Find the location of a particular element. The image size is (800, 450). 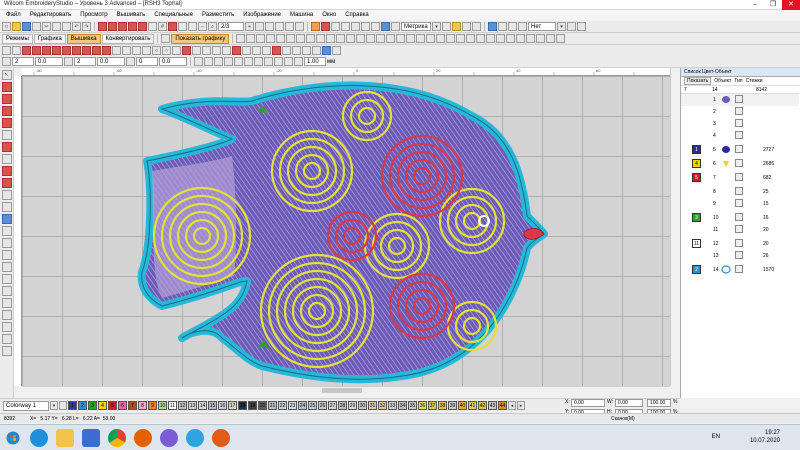

field-2: 0.0 is located at coordinates (49, 61).